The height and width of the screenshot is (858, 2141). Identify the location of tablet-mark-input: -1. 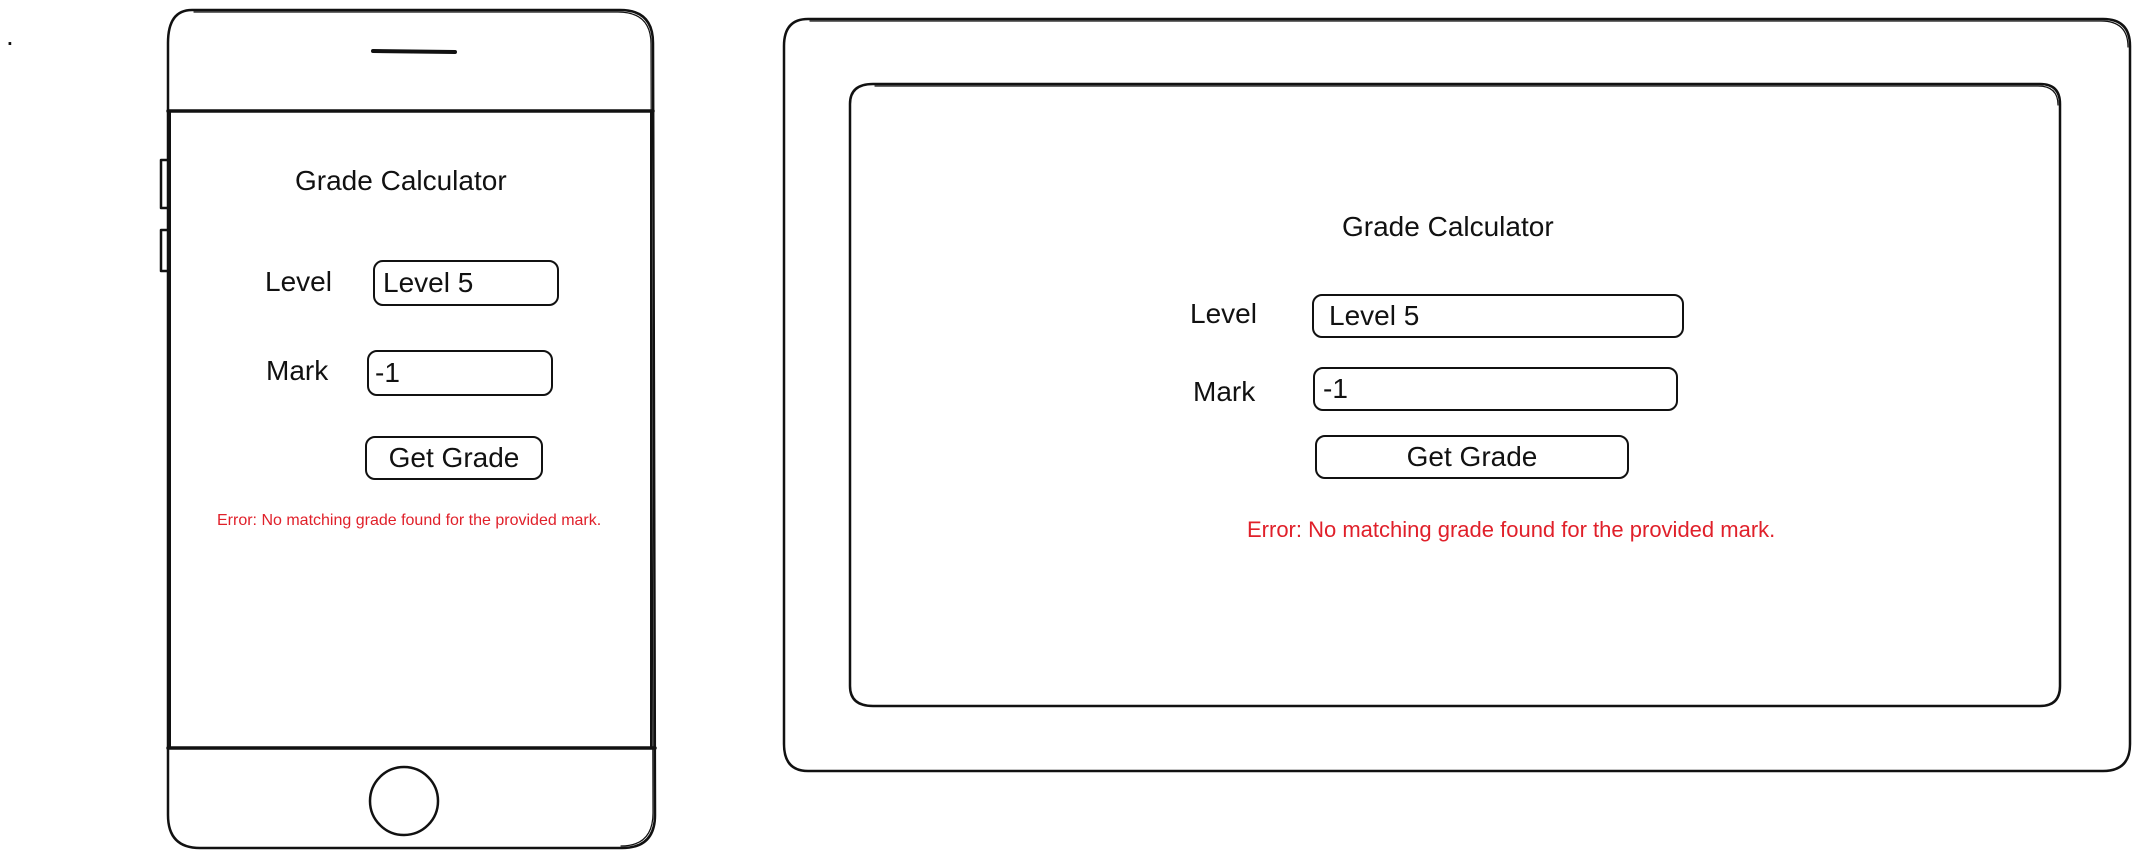
(1495, 389).